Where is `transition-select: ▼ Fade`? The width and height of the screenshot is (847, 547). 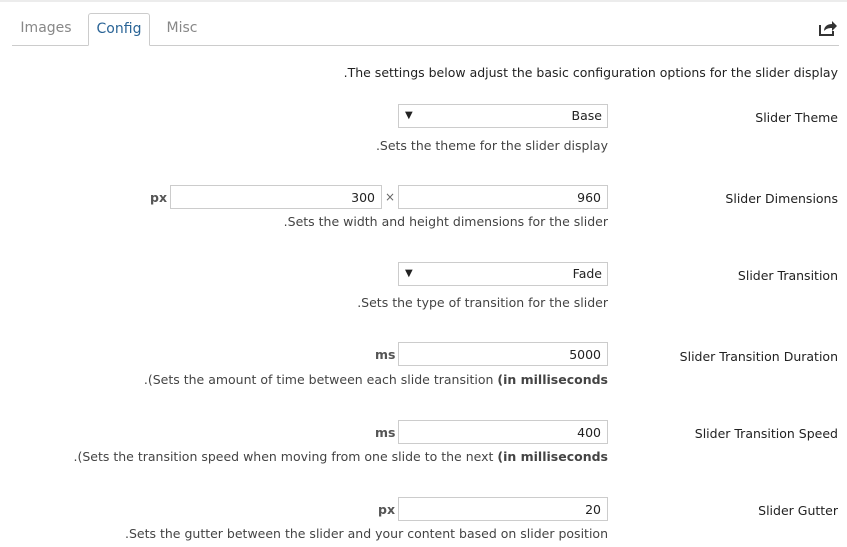
transition-select: ▼ Fade is located at coordinates (503, 274).